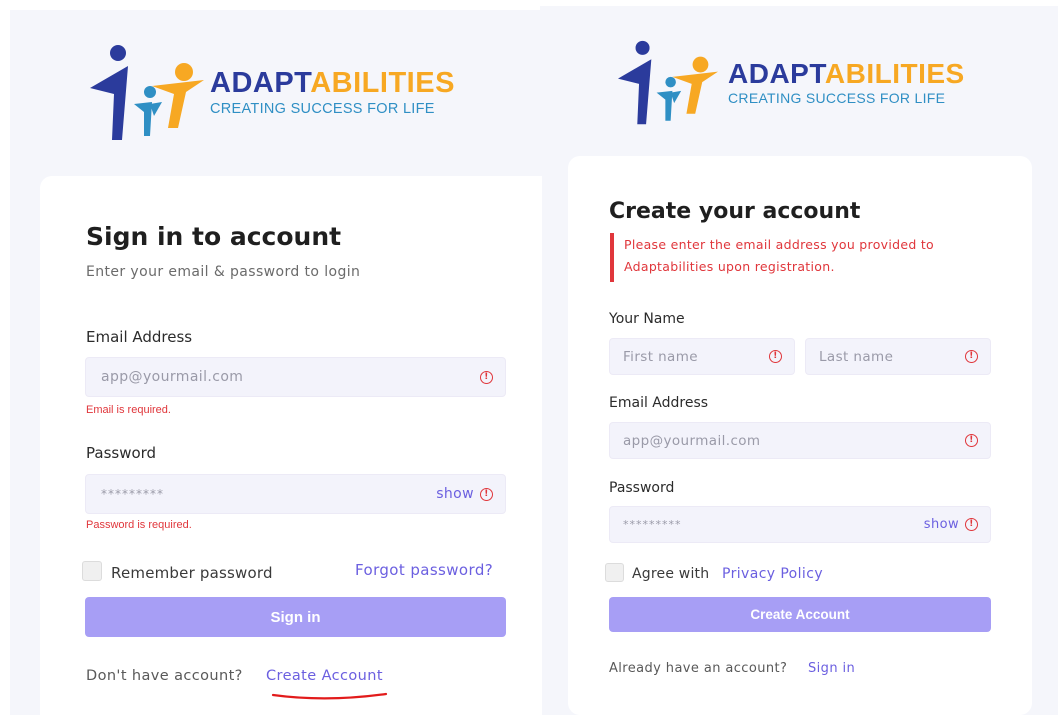 This screenshot has height=715, width=1058. What do you see at coordinates (671, 574) in the screenshot?
I see `agree-text: Agree with` at bounding box center [671, 574].